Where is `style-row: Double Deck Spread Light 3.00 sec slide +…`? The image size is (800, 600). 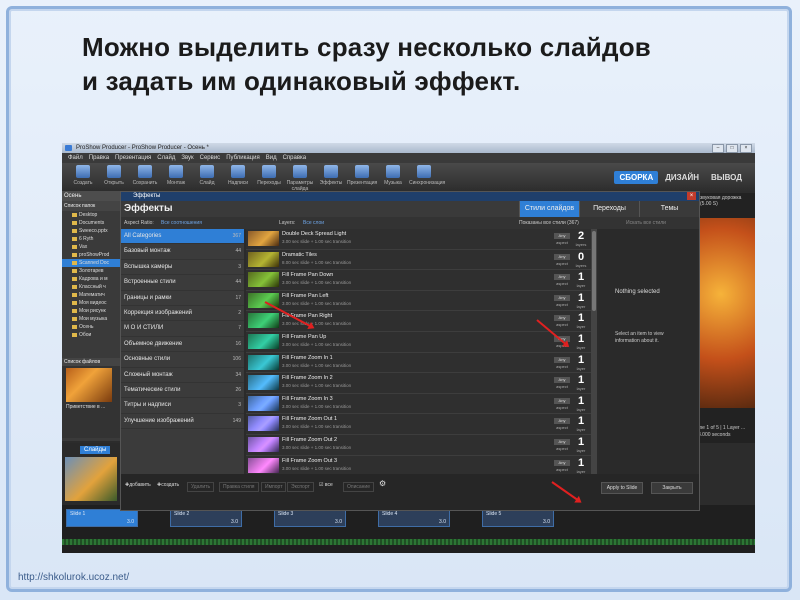
style-row: Double Deck Spread Light 3.00 sec slide +… is located at coordinates (418, 239).